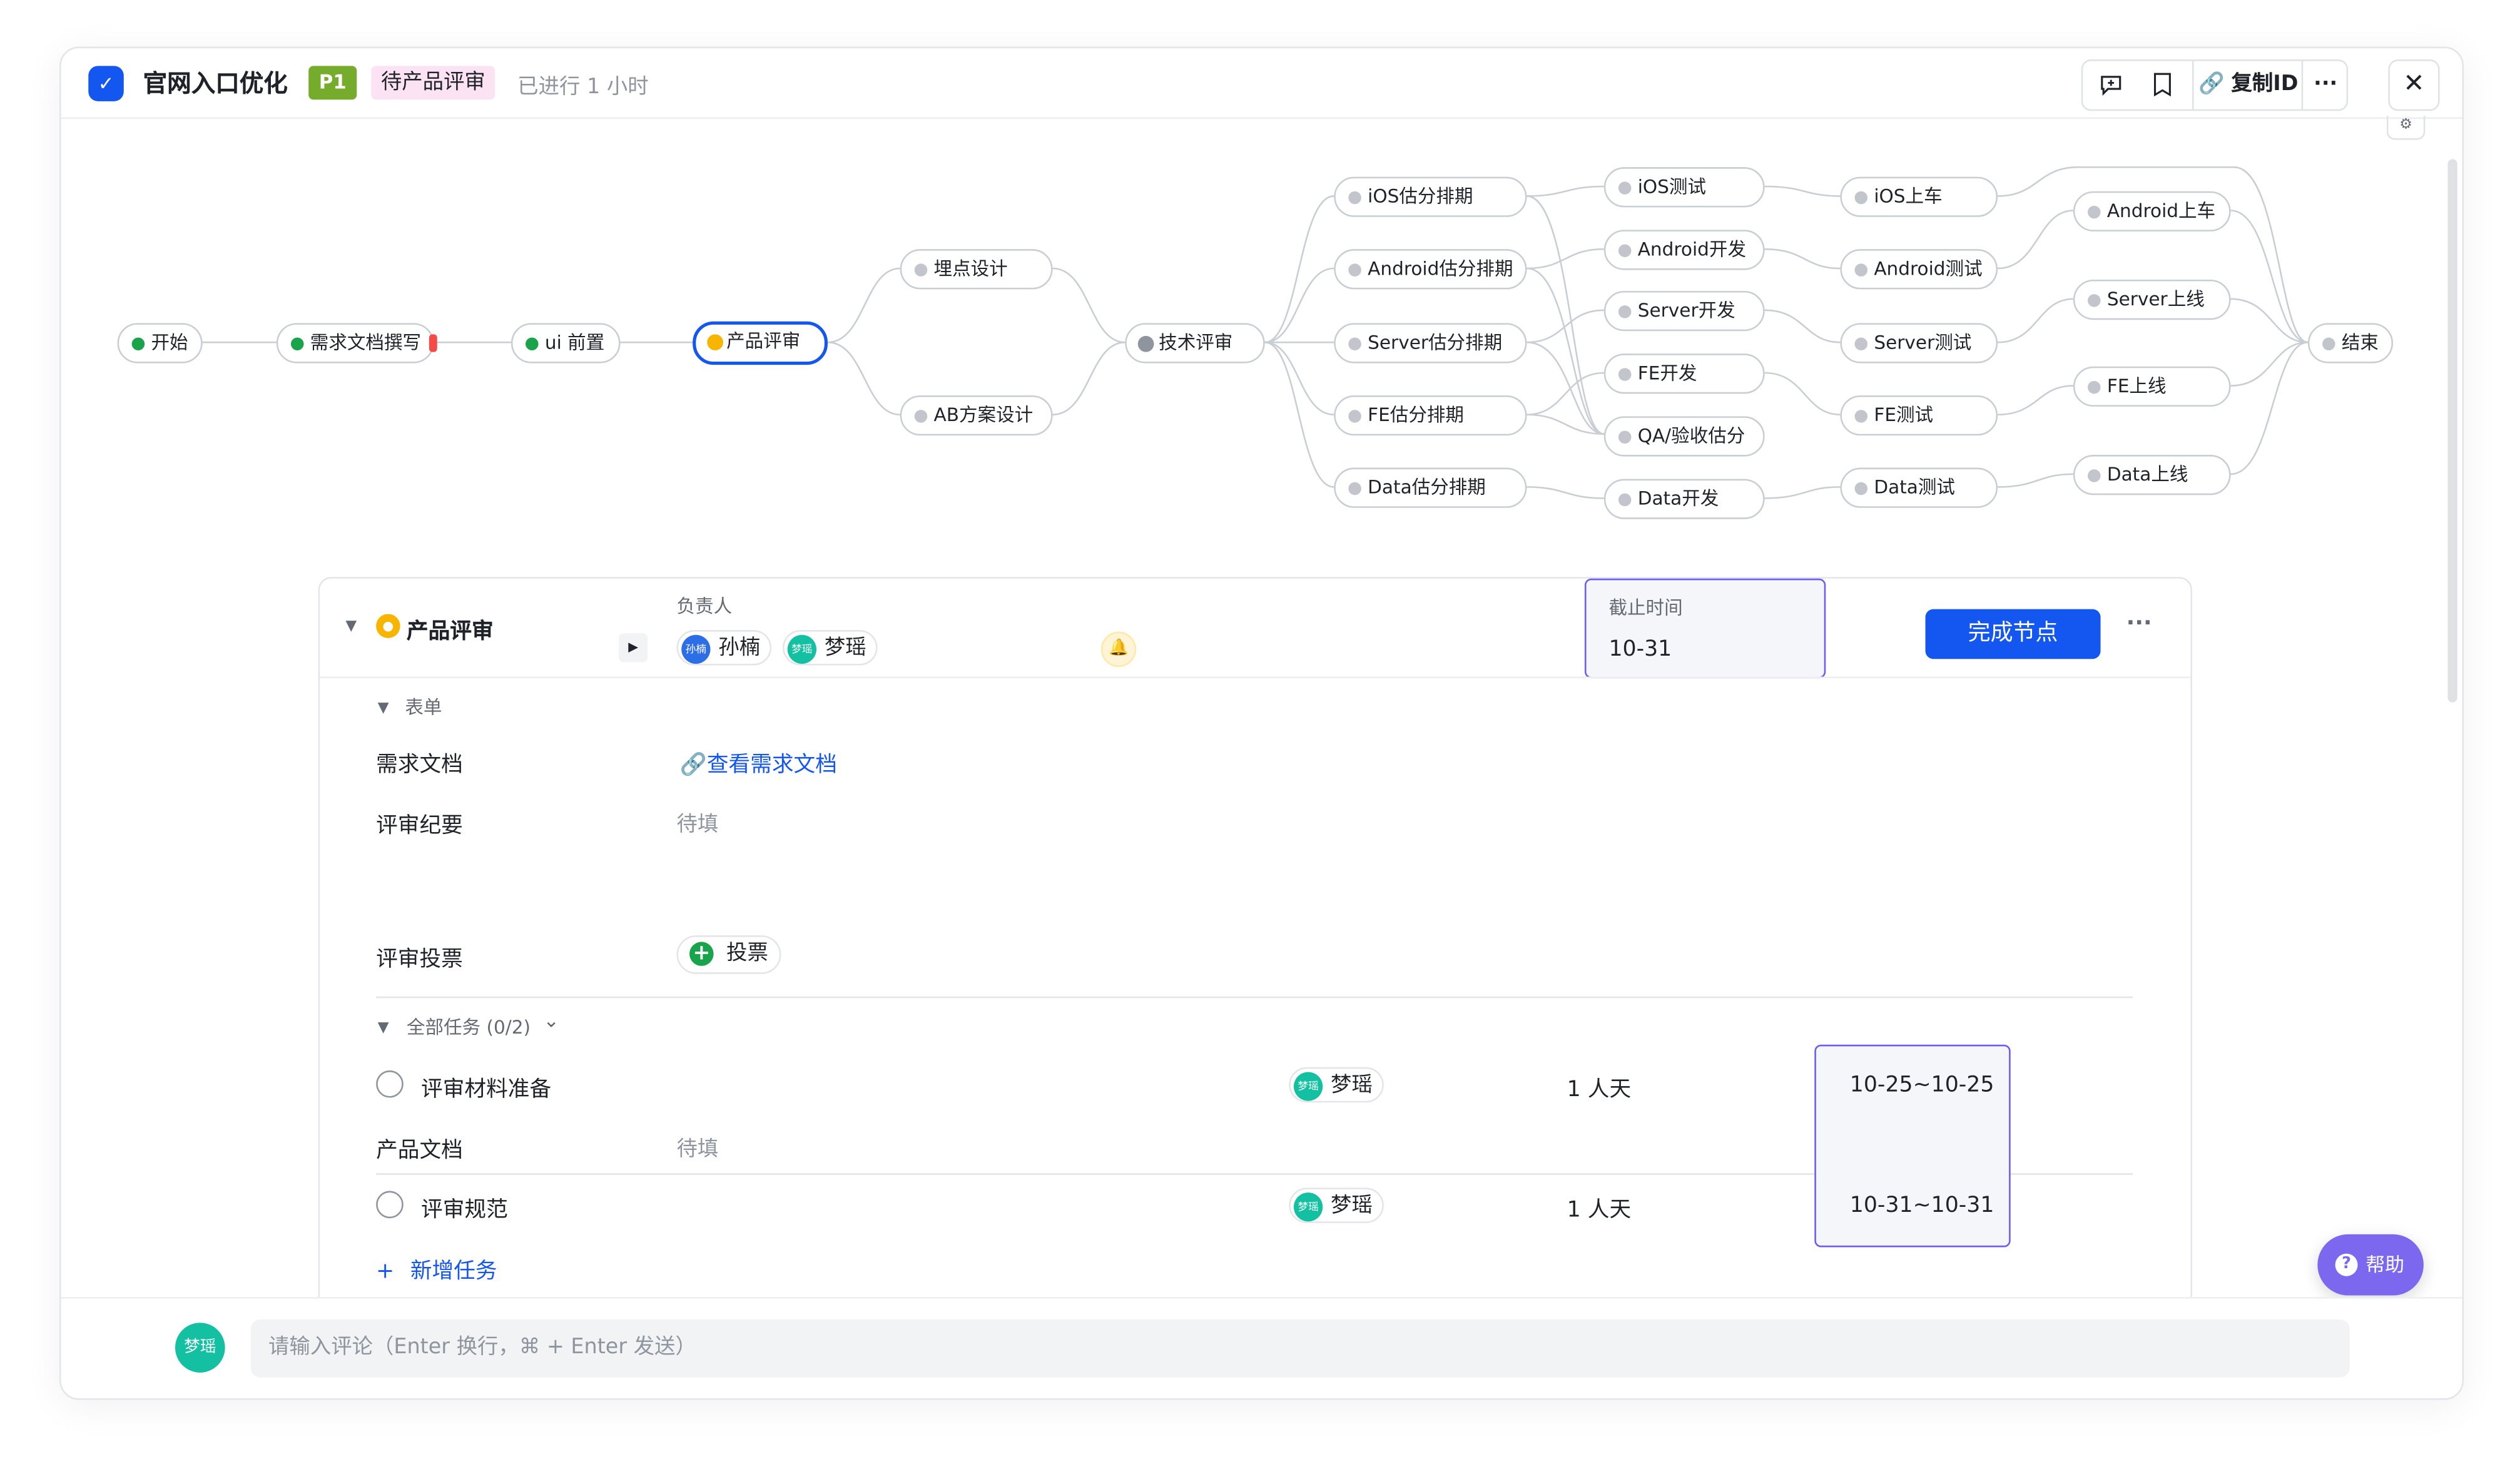 Image resolution: width=2520 pixels, height=1469 pixels. I want to click on panel-more-button: ···, so click(2139, 623).